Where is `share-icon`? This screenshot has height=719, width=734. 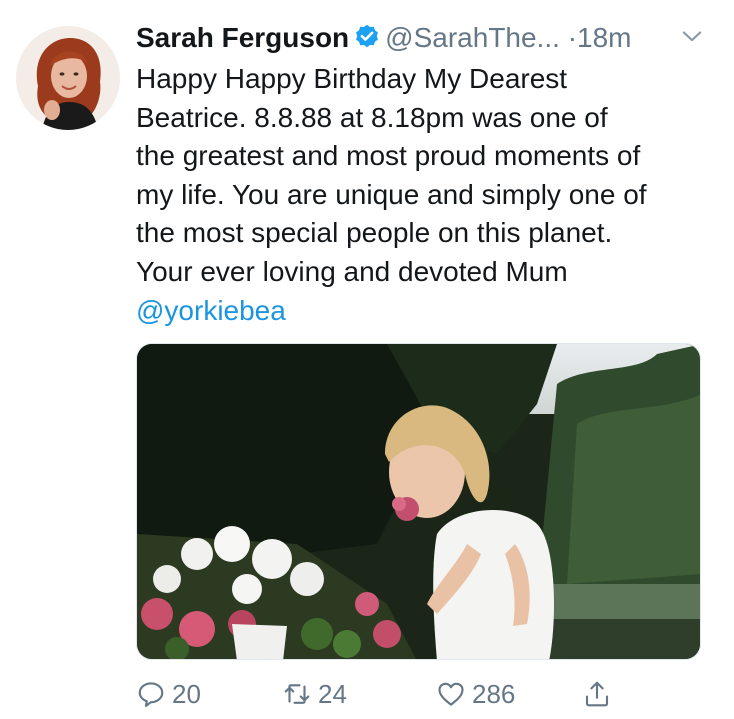
share-icon is located at coordinates (597, 694).